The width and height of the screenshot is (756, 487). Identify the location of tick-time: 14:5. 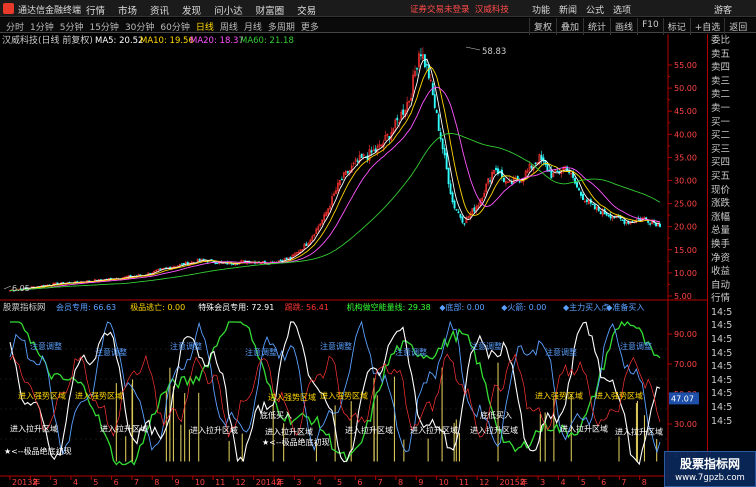
(722, 421).